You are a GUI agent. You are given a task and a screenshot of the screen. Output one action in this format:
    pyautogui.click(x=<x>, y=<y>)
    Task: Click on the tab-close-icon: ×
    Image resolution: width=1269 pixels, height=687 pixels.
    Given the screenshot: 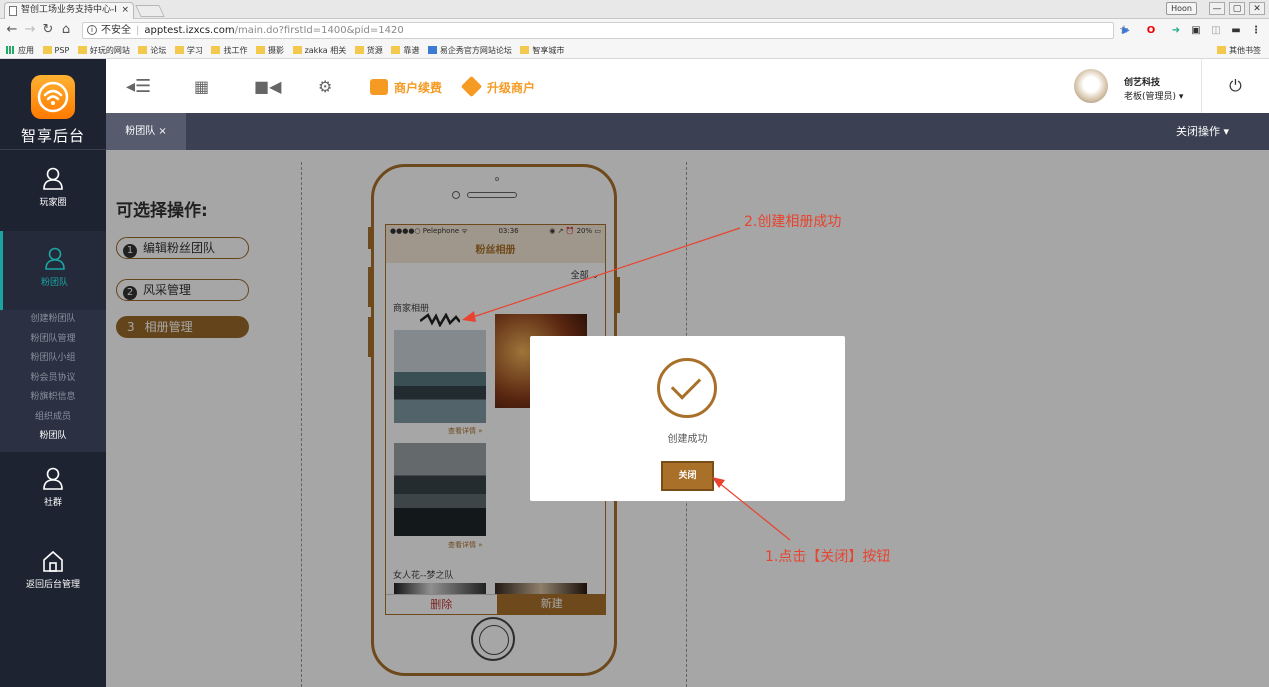 What is the action you would take?
    pyautogui.click(x=125, y=10)
    